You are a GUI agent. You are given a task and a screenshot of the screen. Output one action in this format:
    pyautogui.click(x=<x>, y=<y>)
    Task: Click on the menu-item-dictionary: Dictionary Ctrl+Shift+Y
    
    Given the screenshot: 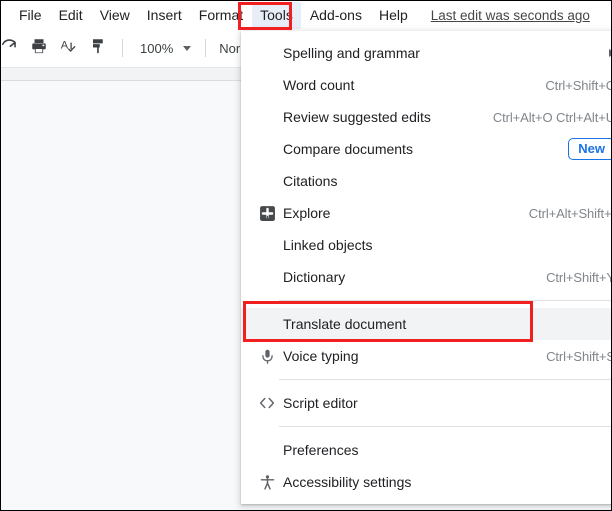 What is the action you would take?
    pyautogui.click(x=426, y=277)
    